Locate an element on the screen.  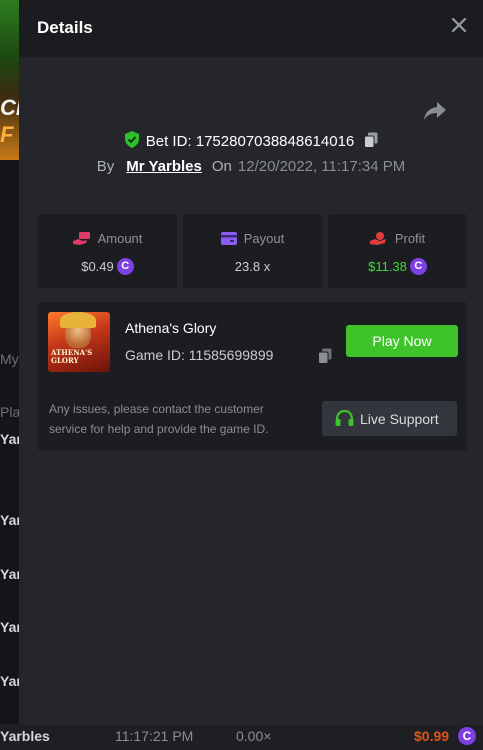
by-label: By is located at coordinates (105, 166).